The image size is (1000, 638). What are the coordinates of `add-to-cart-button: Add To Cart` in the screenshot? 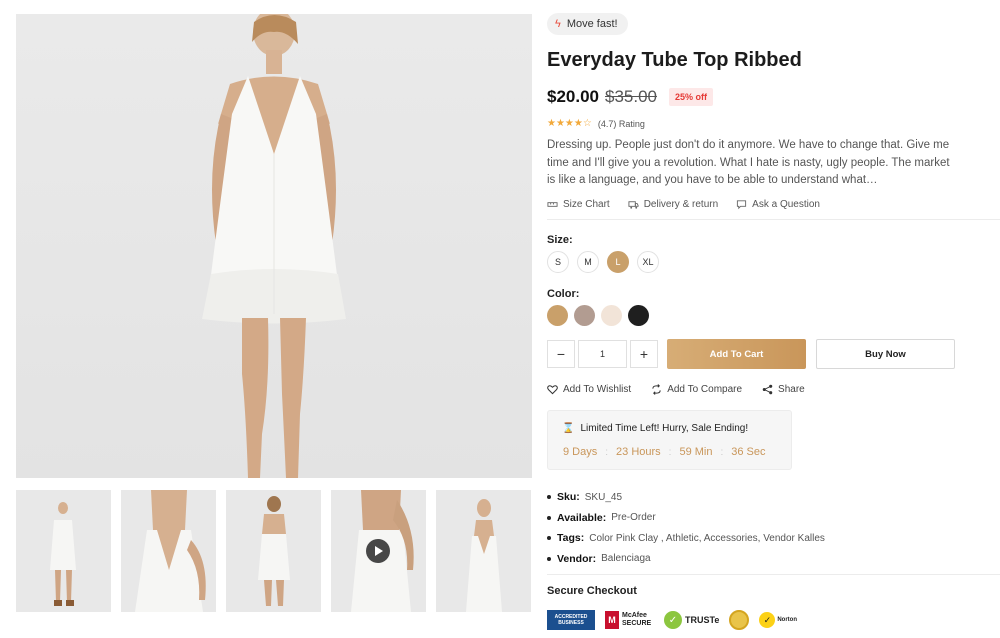 It's located at (736, 354).